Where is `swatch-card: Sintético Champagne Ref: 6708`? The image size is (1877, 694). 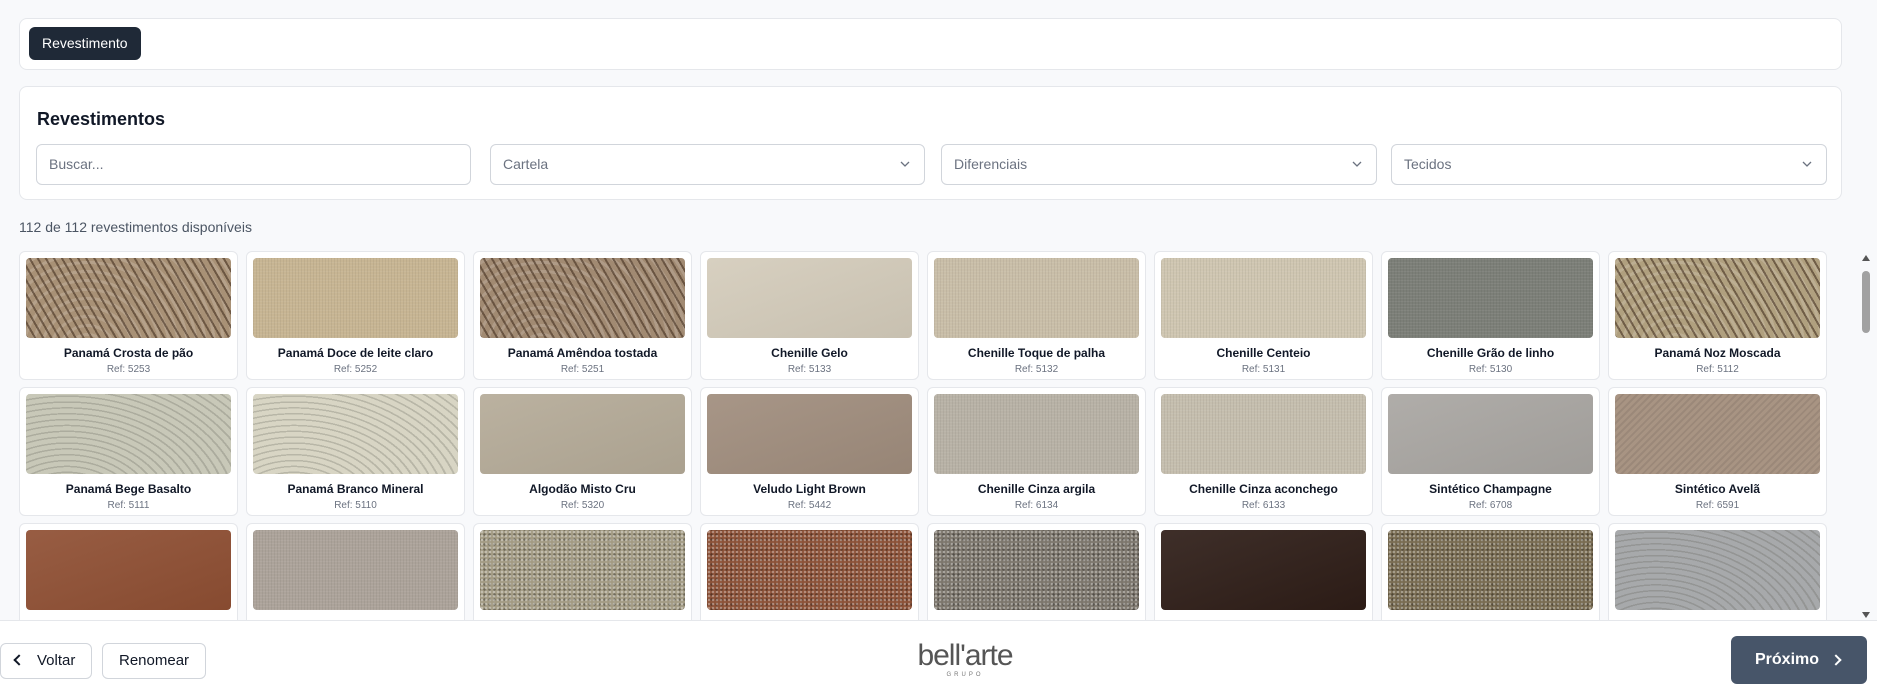
swatch-card: Sintético Champagne Ref: 6708 is located at coordinates (1490, 451).